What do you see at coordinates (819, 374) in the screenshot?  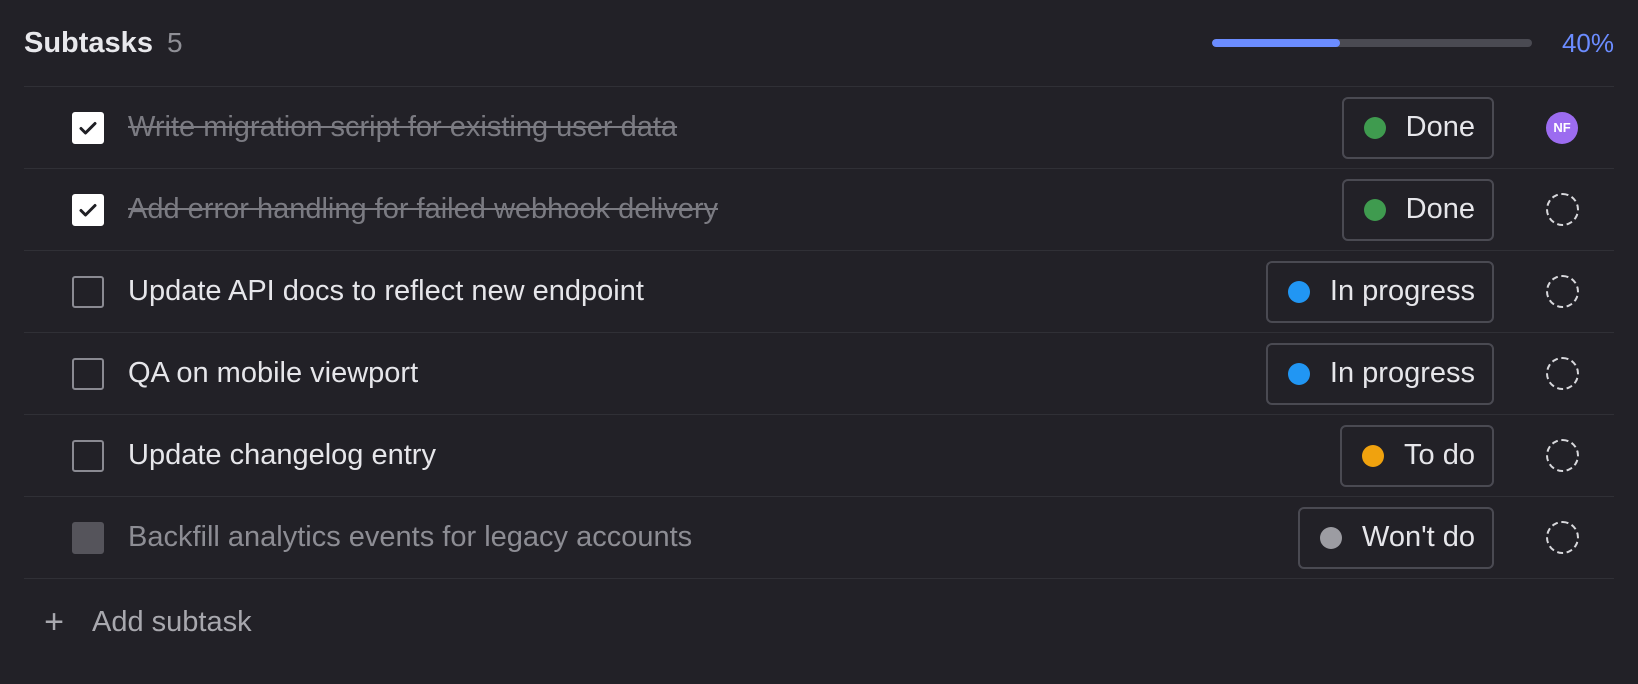 I see `subtask-row: QA on mobile viewport In progress` at bounding box center [819, 374].